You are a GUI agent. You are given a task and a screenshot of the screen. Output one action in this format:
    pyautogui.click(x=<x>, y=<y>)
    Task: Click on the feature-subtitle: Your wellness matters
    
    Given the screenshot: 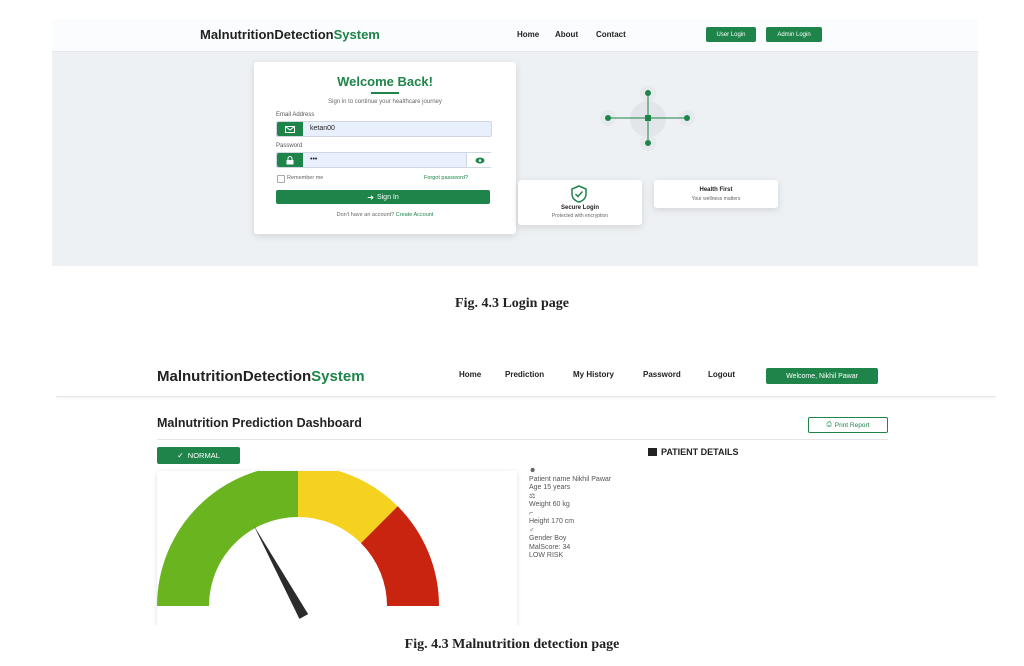 What is the action you would take?
    pyautogui.click(x=716, y=199)
    